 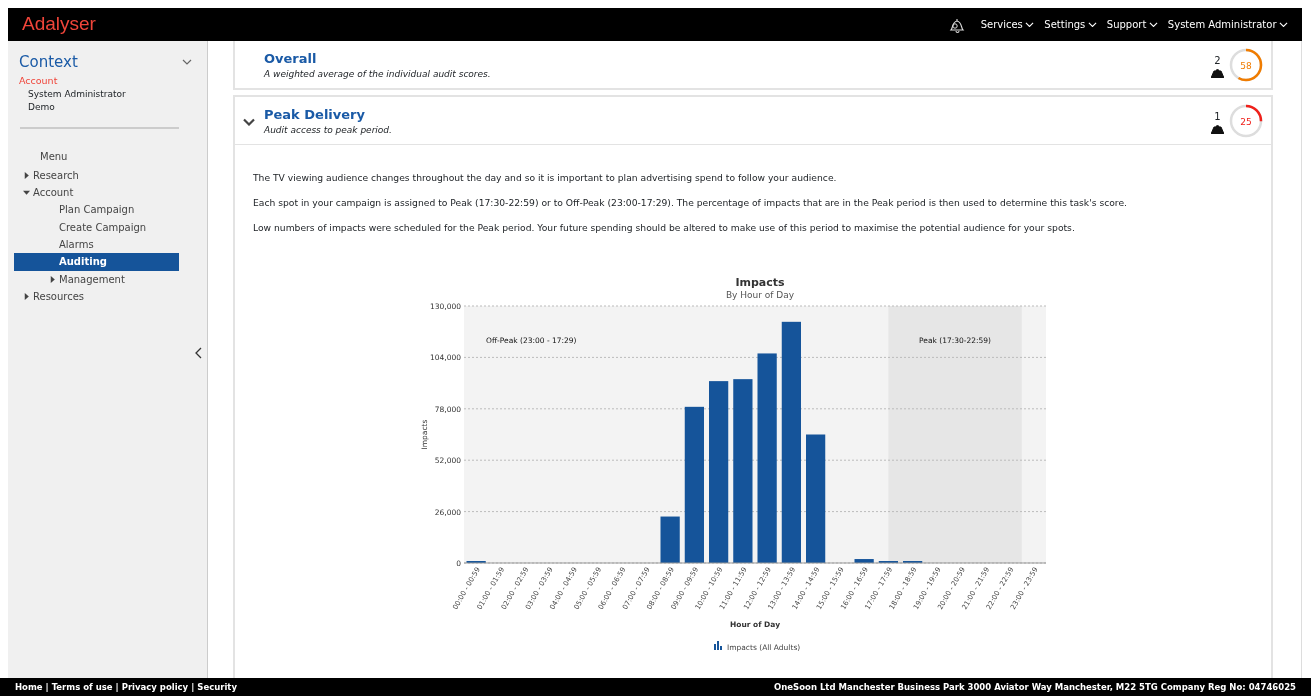 What do you see at coordinates (54, 157) in the screenshot?
I see `menu-heading: Menu` at bounding box center [54, 157].